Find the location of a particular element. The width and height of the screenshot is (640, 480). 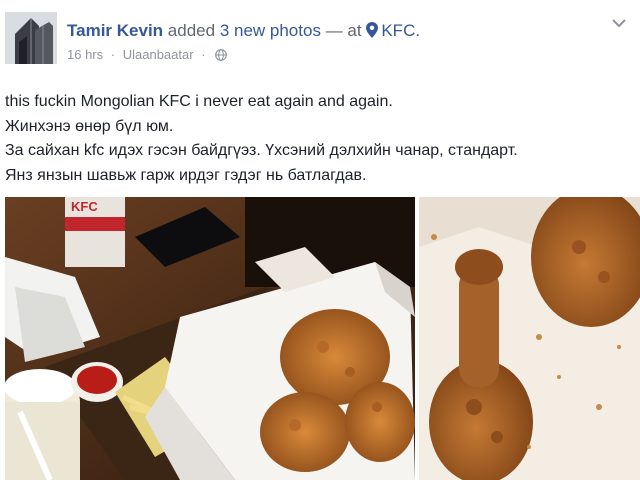

author-name: Tamir Kevin is located at coordinates (115, 30).